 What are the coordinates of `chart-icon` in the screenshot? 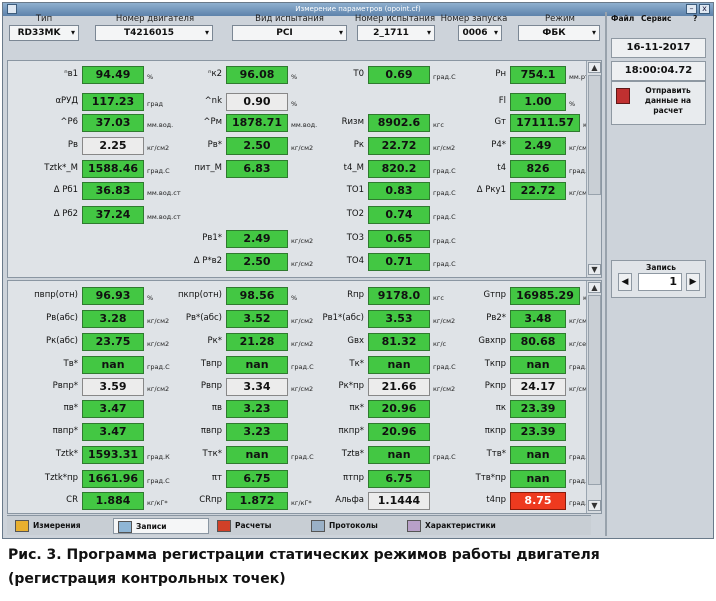 It's located at (414, 526).